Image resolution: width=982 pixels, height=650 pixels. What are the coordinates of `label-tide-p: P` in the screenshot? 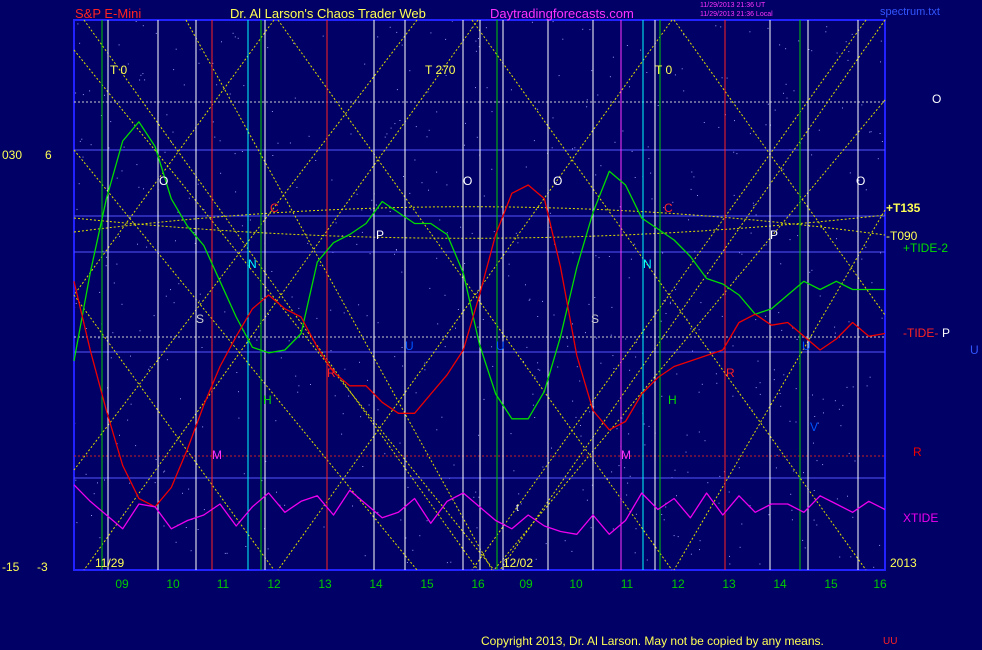 It's located at (946, 333).